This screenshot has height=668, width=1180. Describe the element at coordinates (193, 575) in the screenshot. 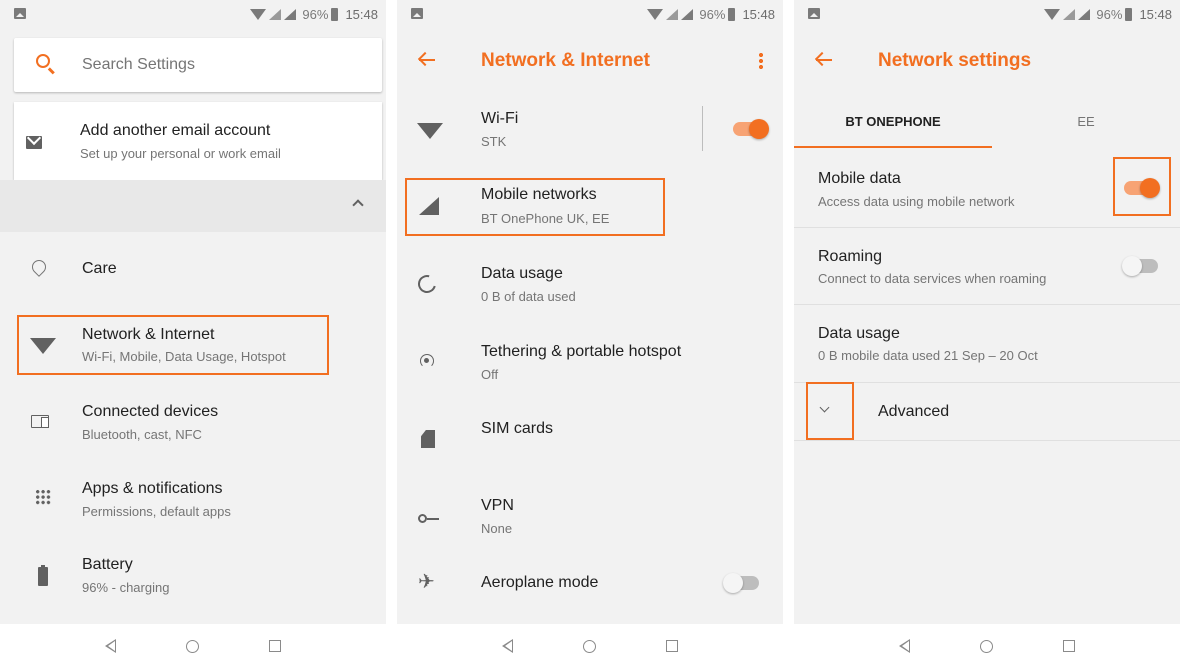

I see `settings-item-battery: Battery 96% - charging` at that location.